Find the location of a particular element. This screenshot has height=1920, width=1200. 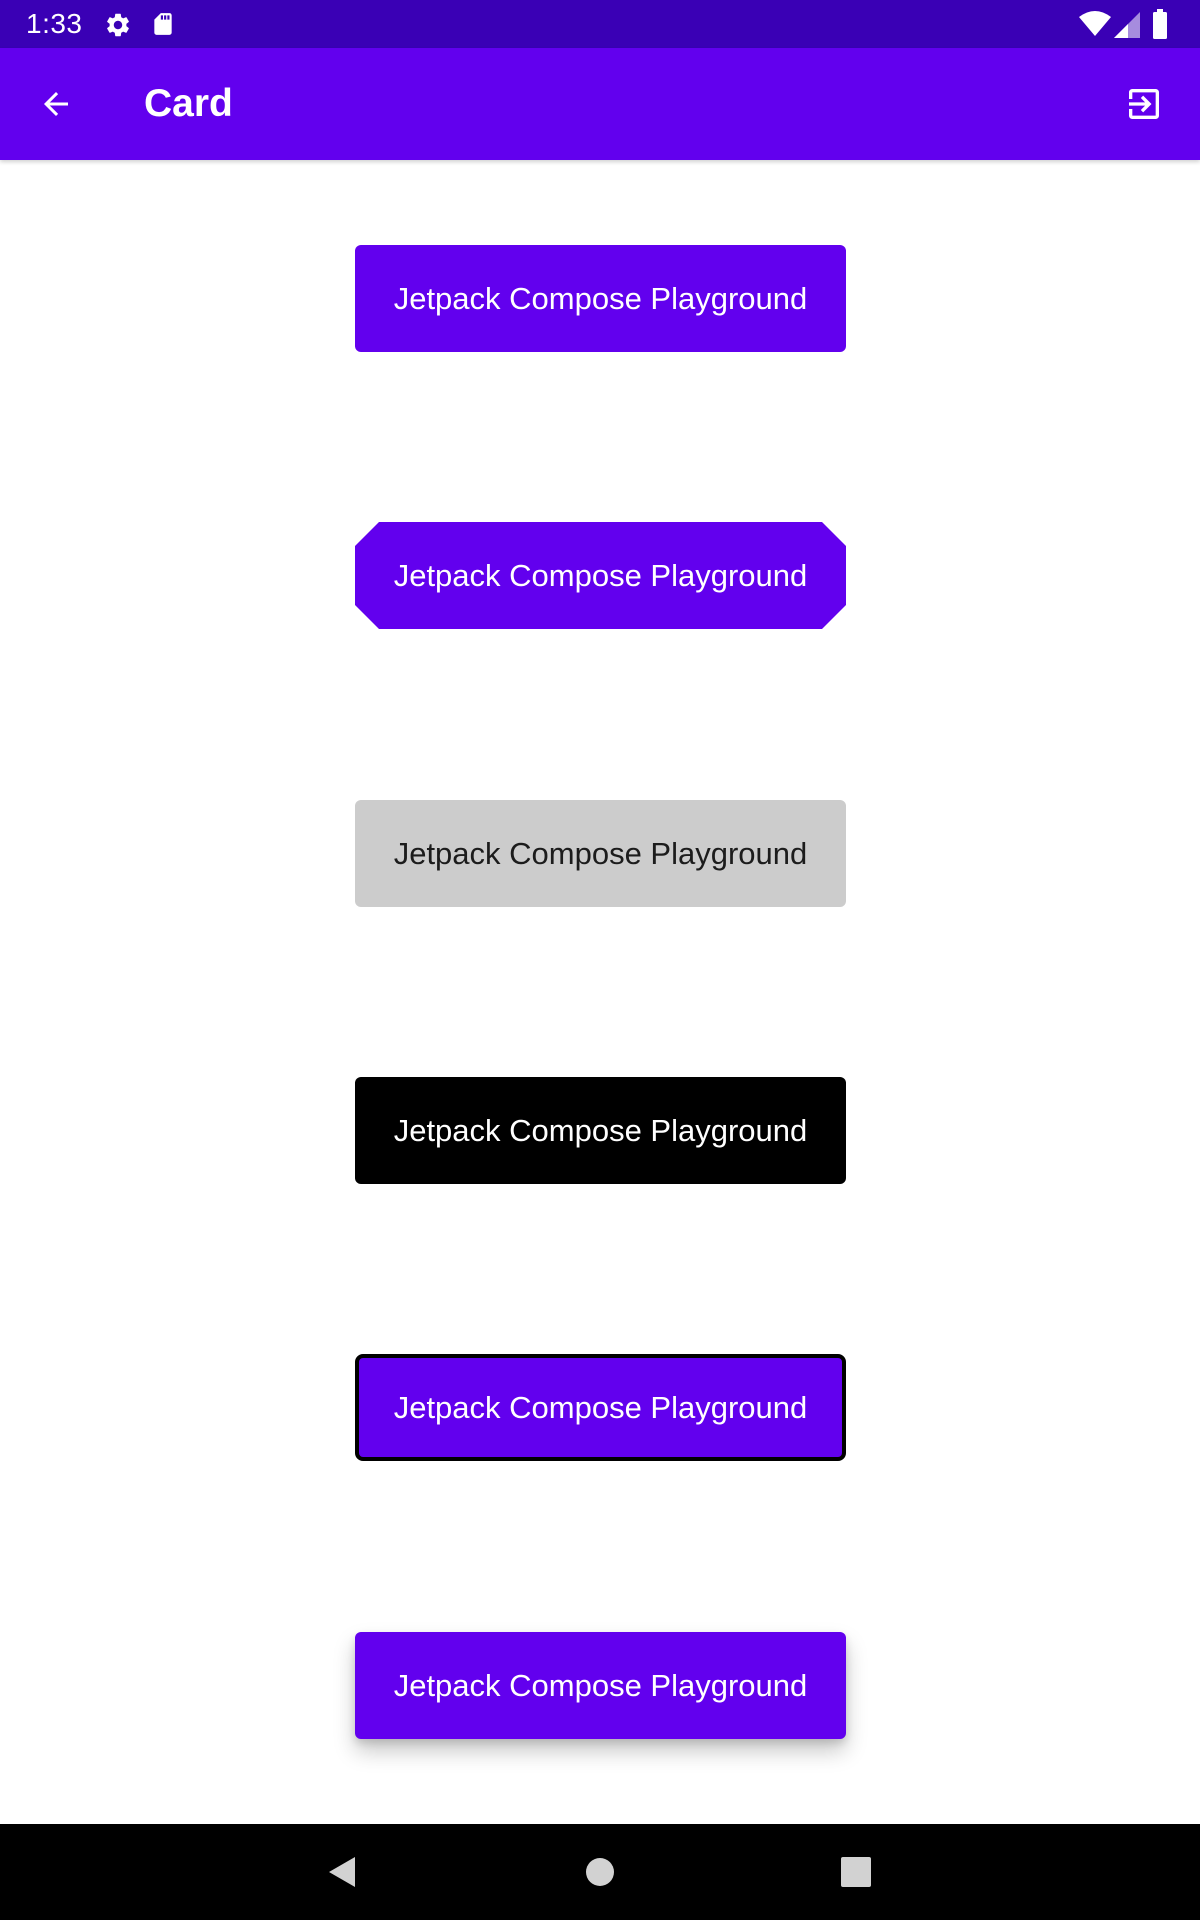

cellular-signal-icon is located at coordinates (1127, 25).